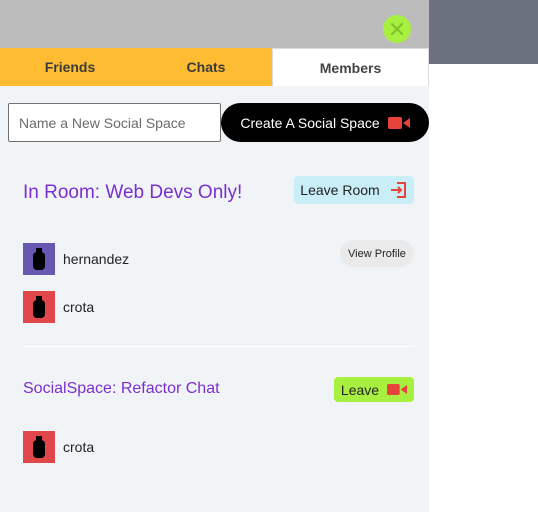 The height and width of the screenshot is (512, 538). What do you see at coordinates (114, 122) in the screenshot?
I see `new-social-space-input` at bounding box center [114, 122].